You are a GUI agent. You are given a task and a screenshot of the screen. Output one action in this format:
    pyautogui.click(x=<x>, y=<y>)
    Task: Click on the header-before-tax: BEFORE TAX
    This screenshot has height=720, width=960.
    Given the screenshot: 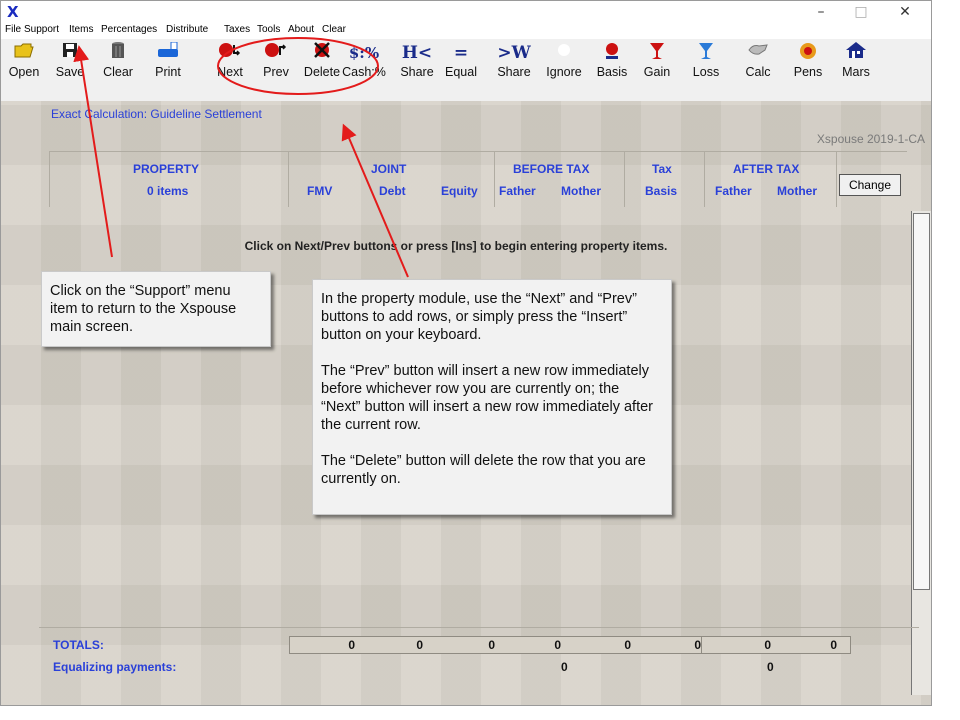 What is the action you would take?
    pyautogui.click(x=551, y=169)
    